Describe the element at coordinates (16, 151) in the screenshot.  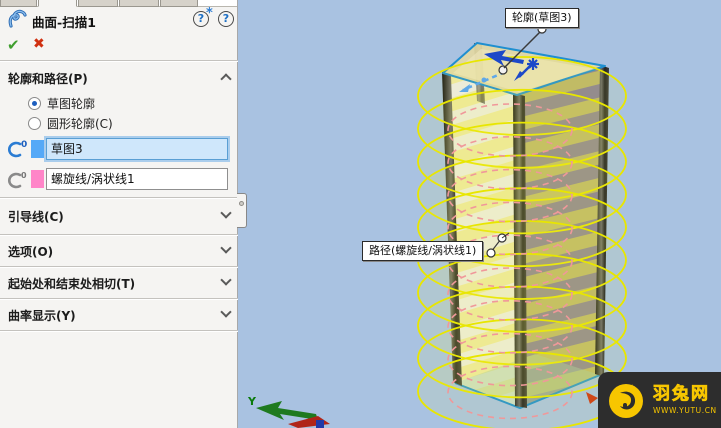
I see `sweep-profile-icon: 0` at that location.